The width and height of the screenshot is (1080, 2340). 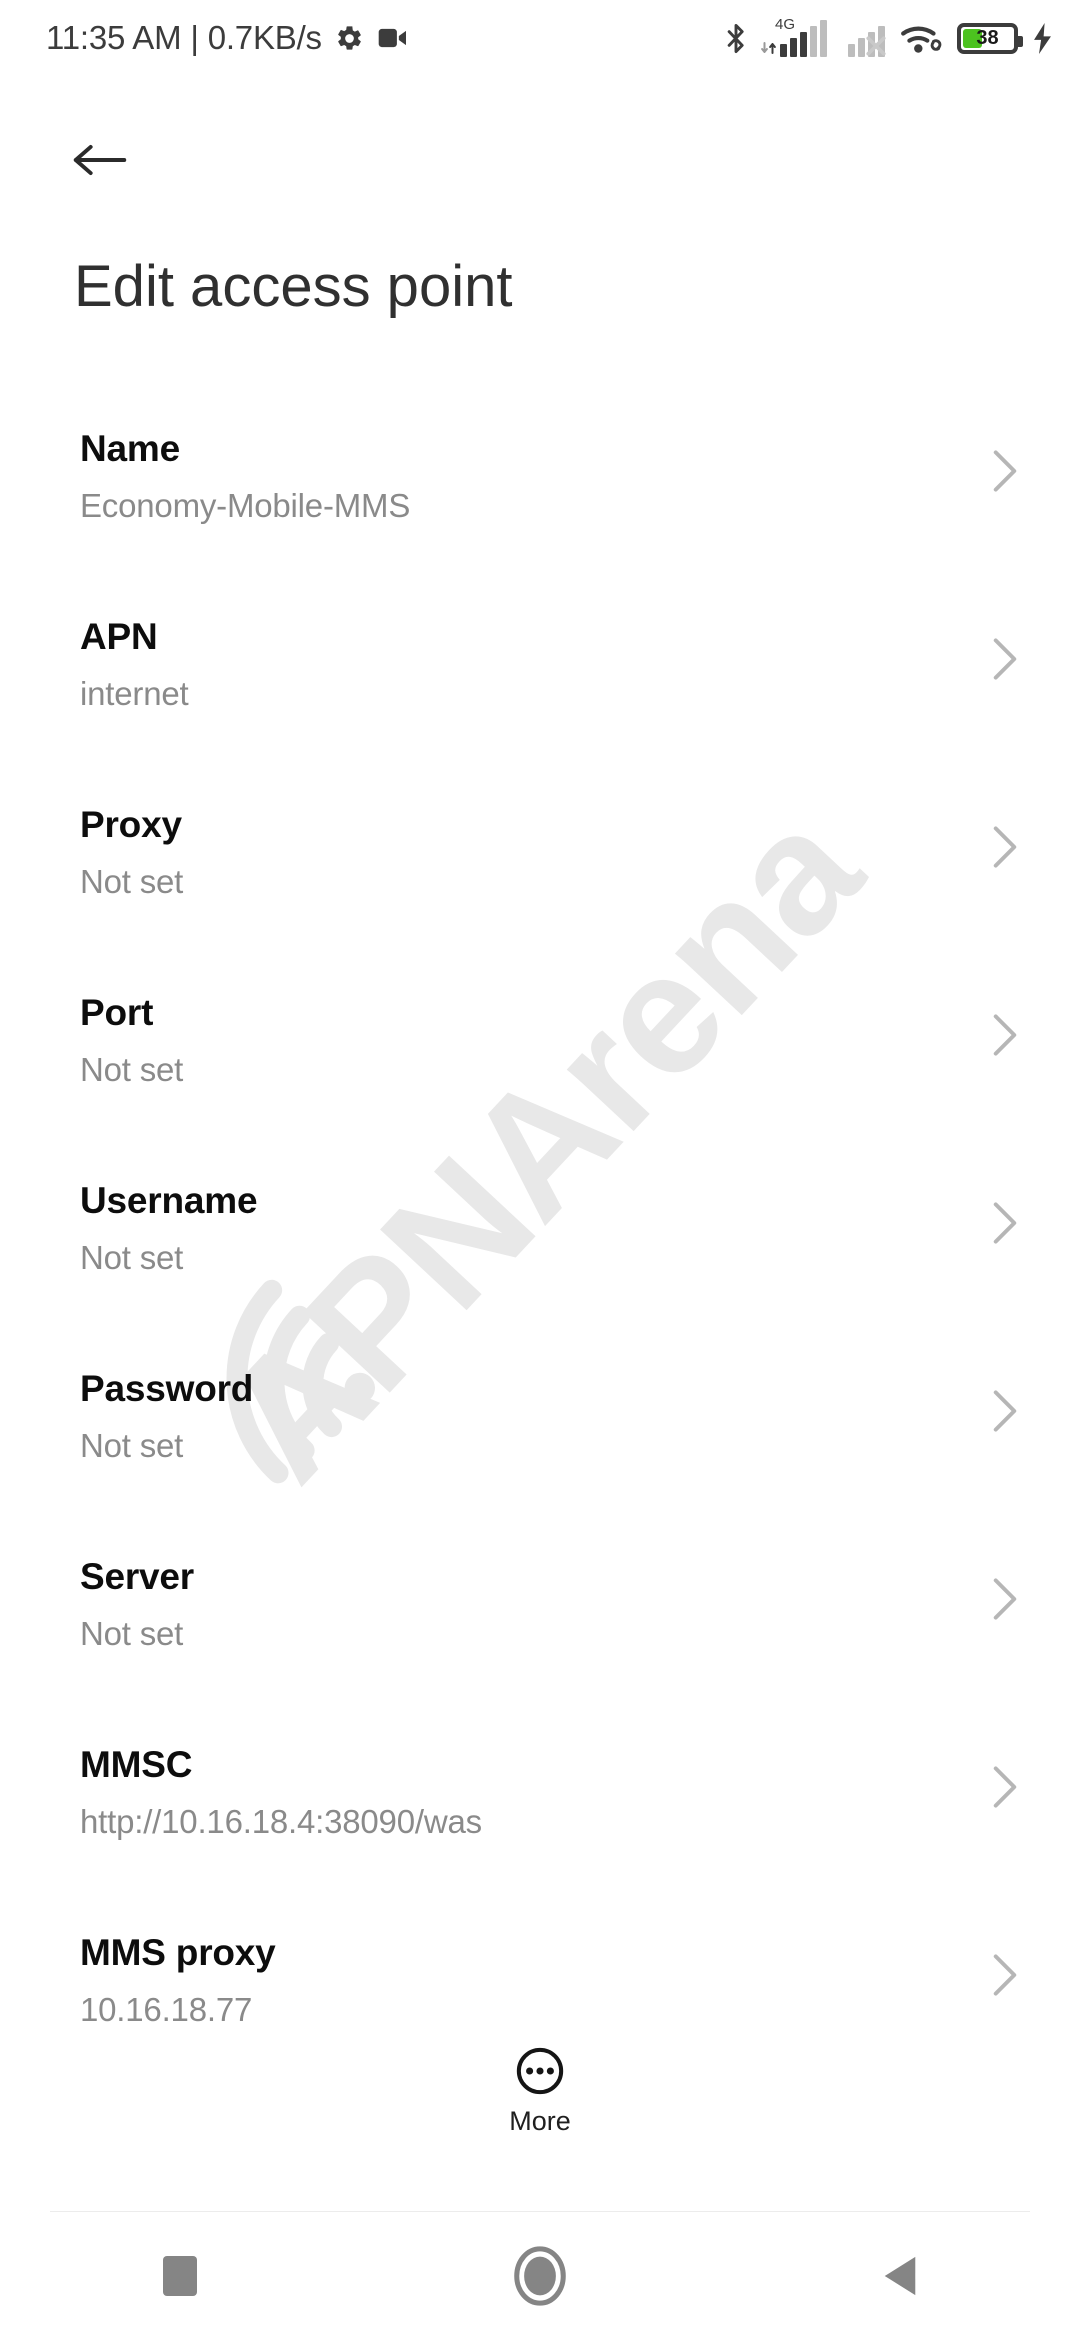 I want to click on back-button, so click(x=100, y=160).